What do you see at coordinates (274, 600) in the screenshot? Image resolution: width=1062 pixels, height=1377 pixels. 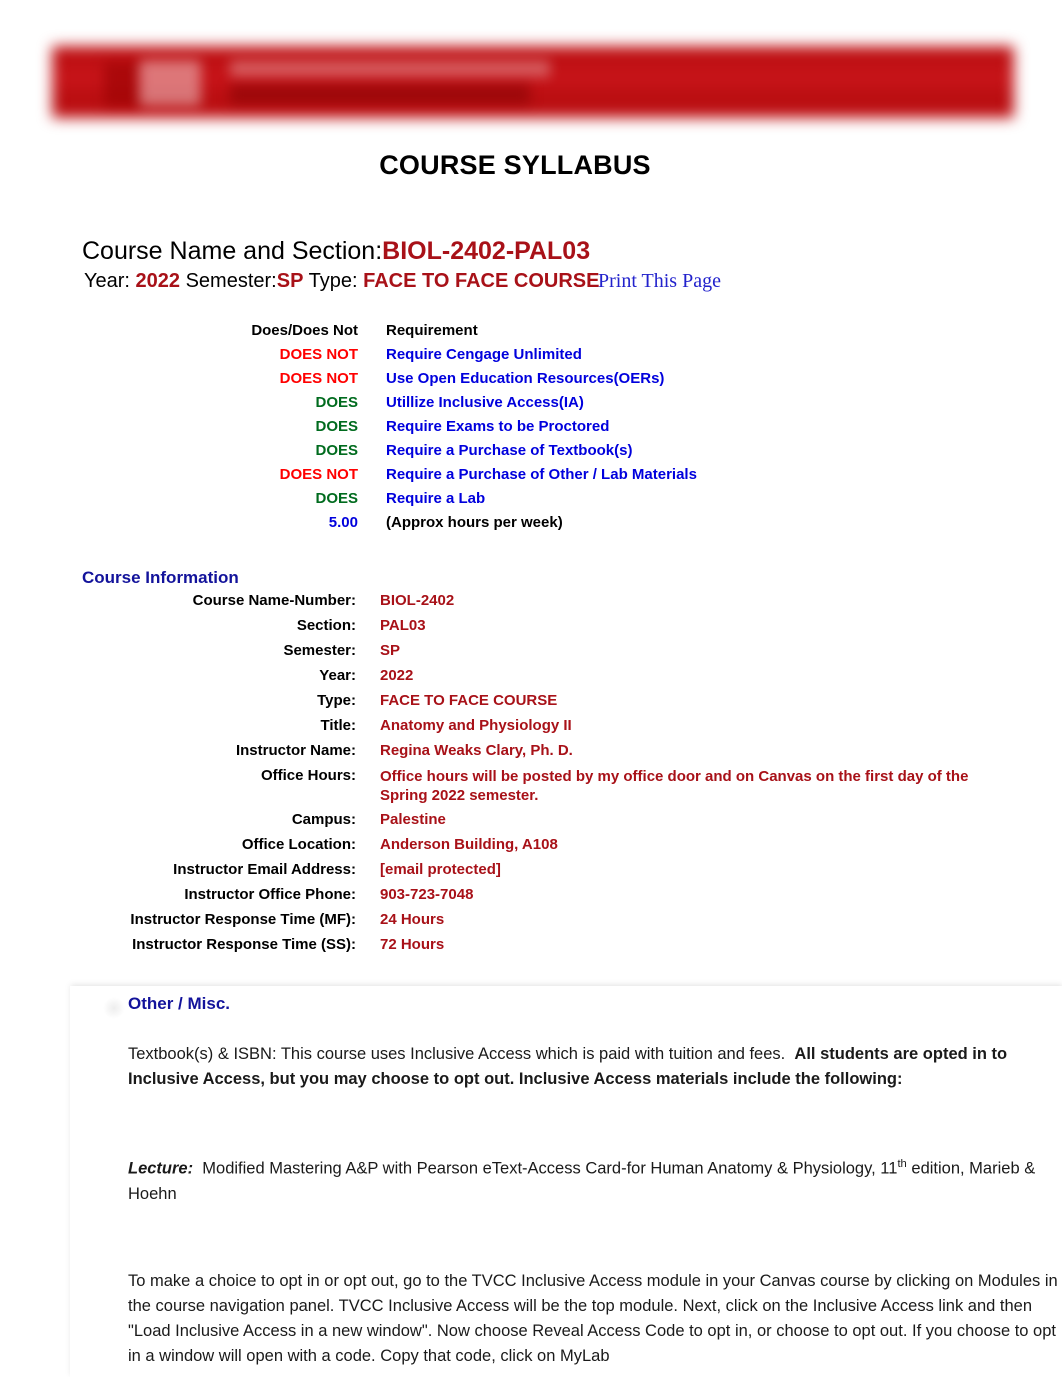 I see `info-label: Course Name-Number:` at bounding box center [274, 600].